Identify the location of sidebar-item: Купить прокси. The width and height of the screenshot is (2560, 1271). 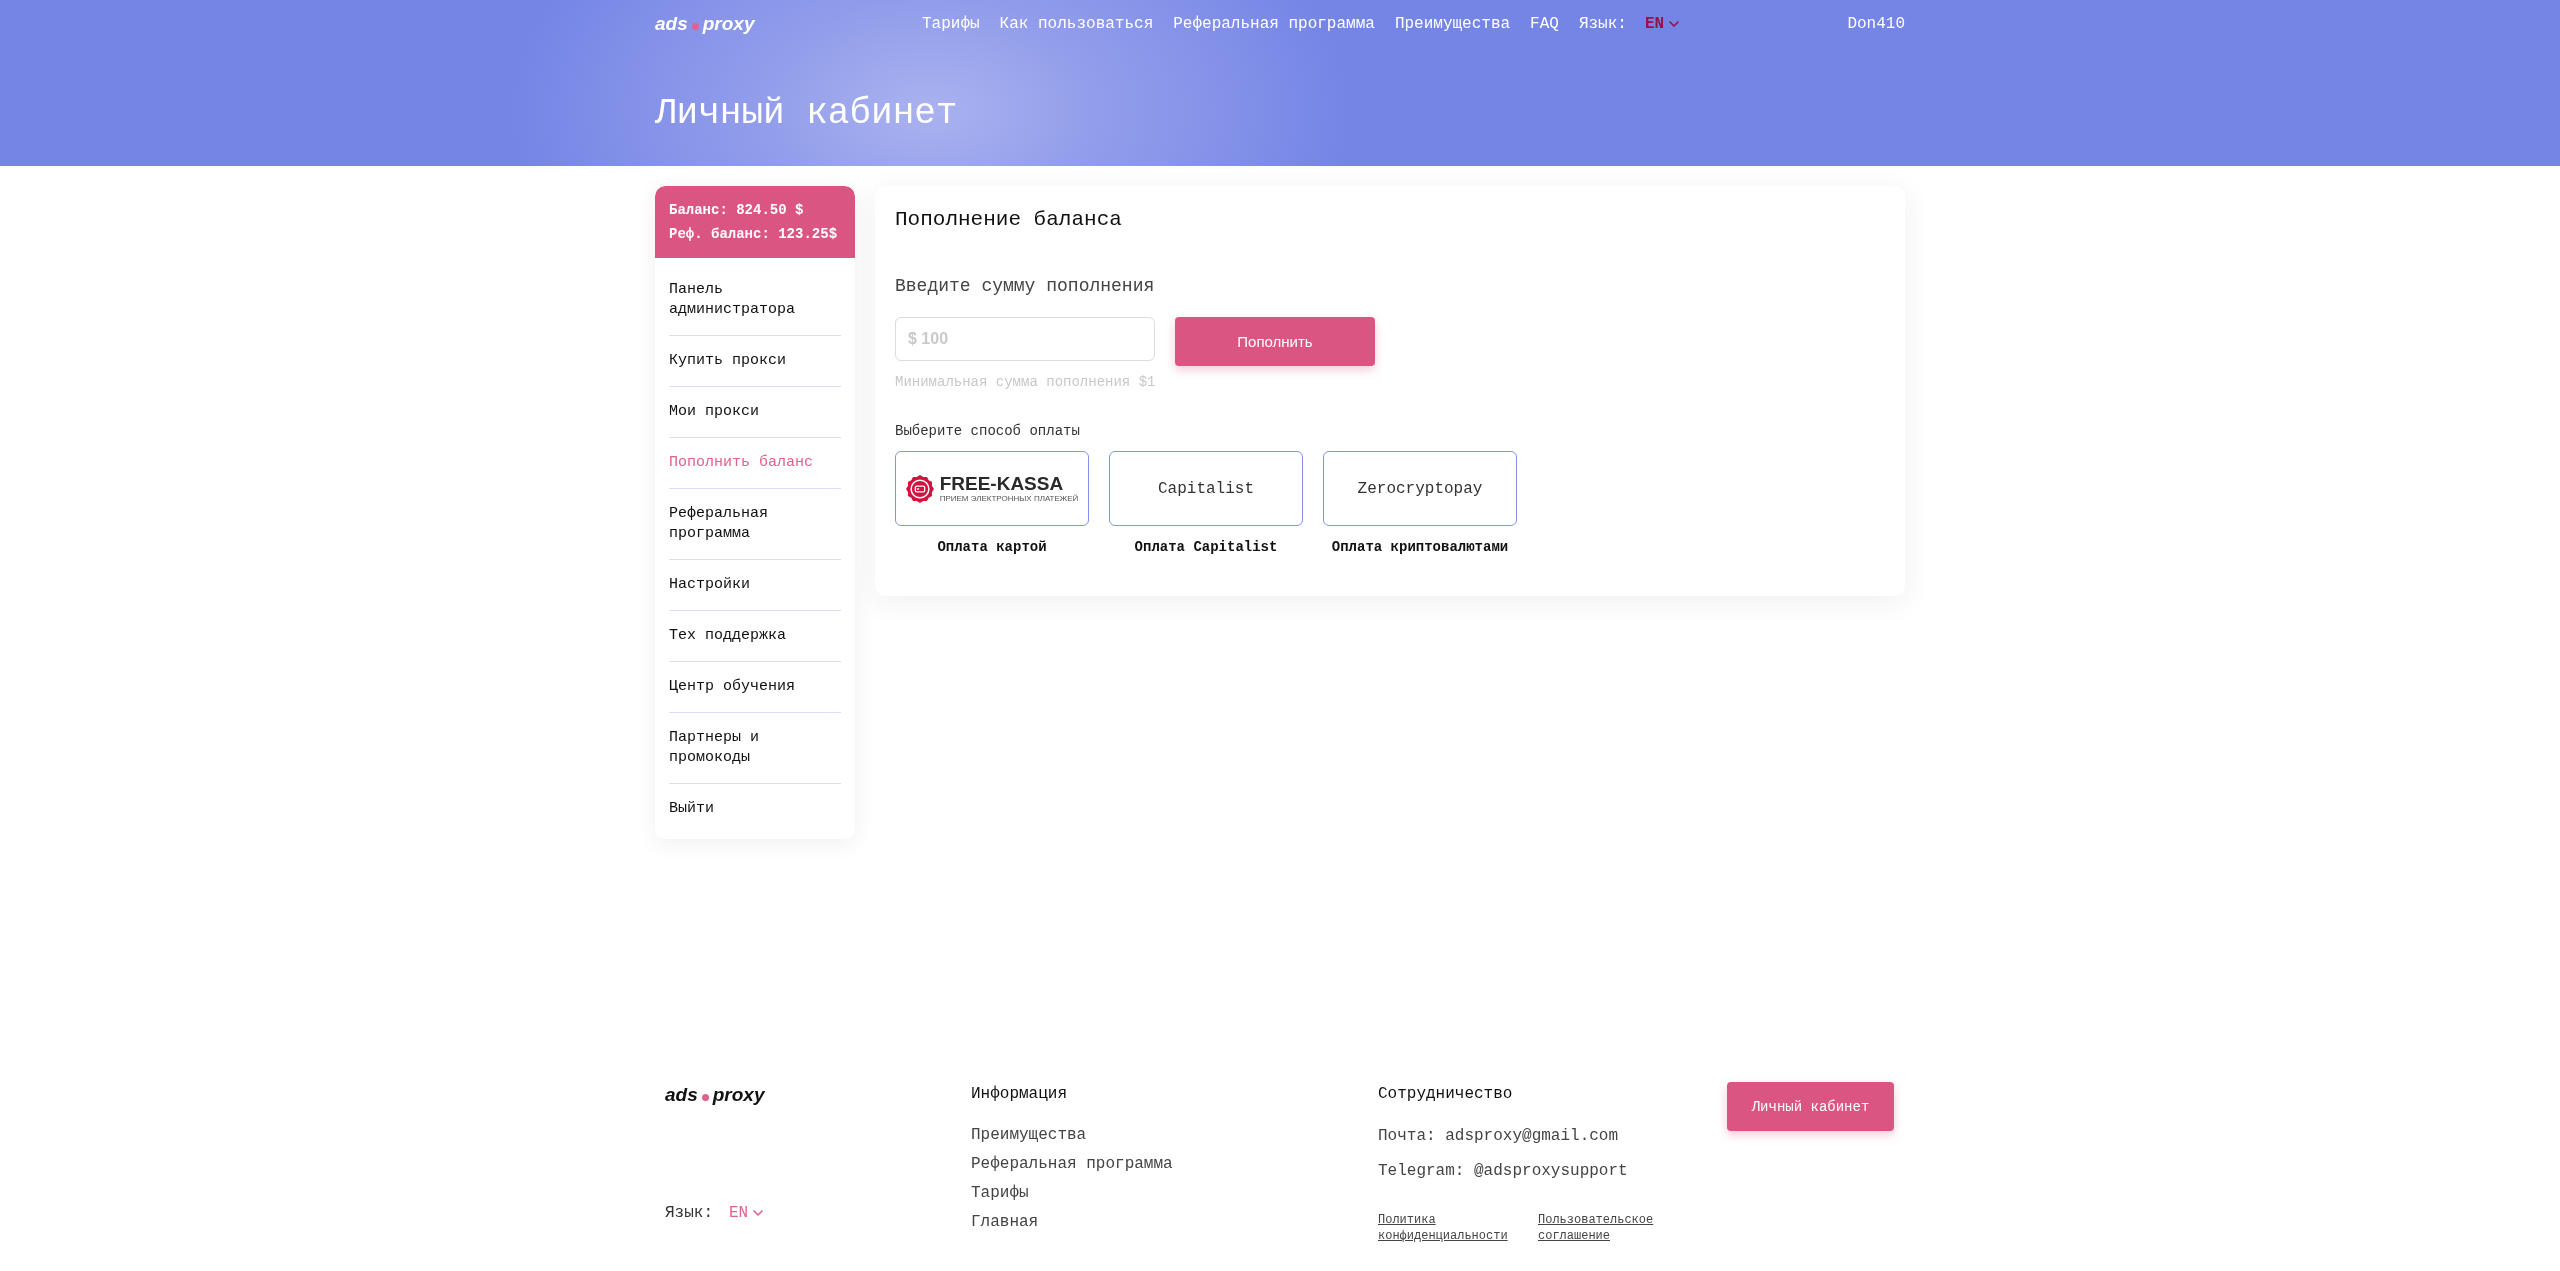
(755, 361).